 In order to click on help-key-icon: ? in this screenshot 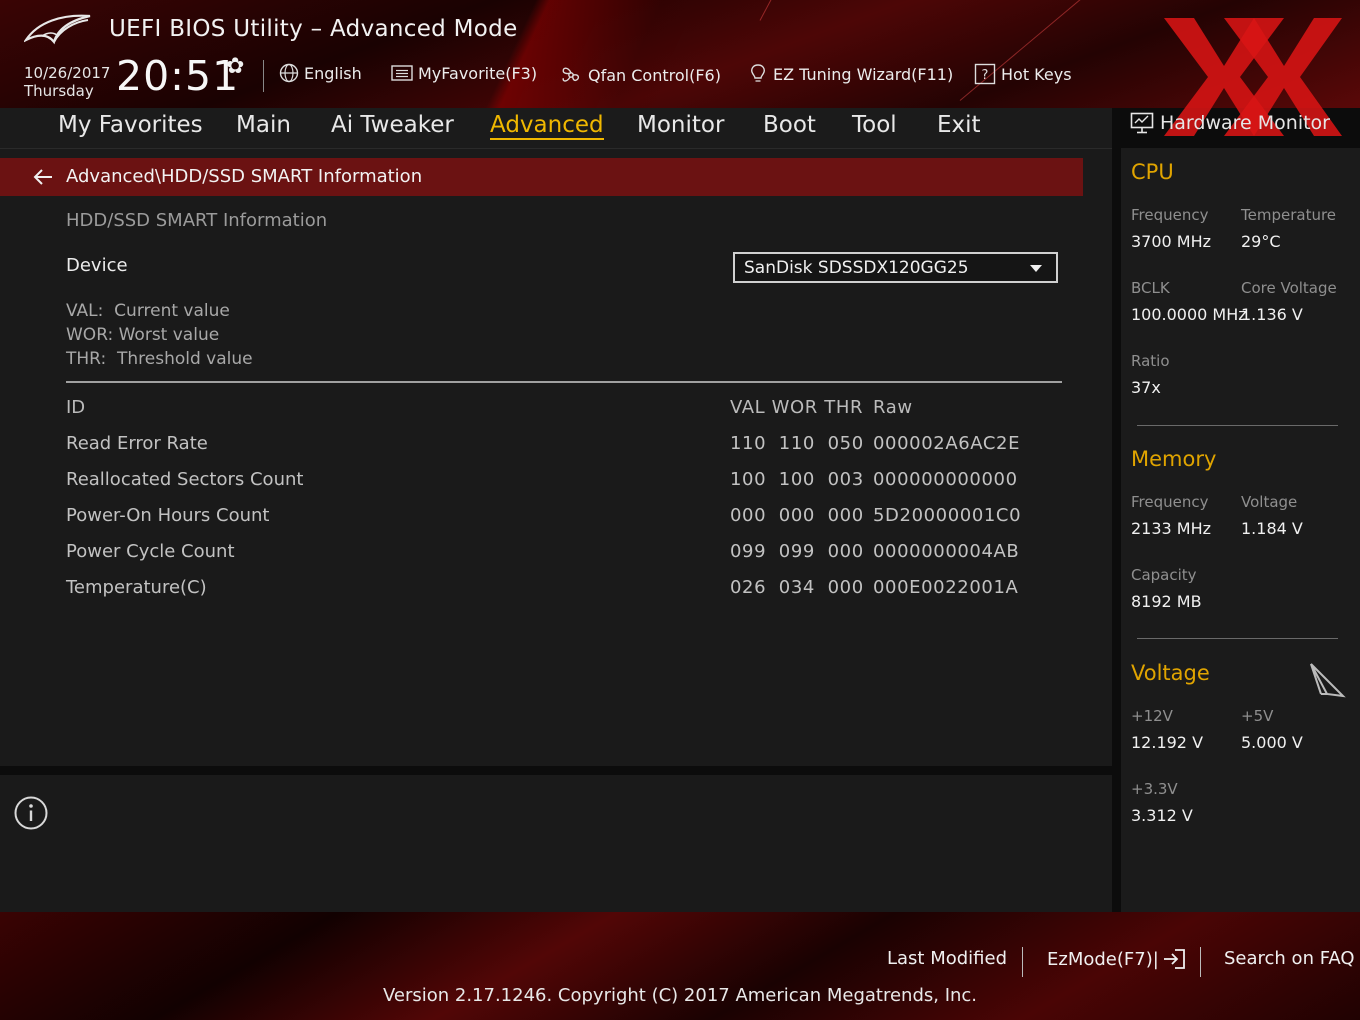, I will do `click(985, 74)`.